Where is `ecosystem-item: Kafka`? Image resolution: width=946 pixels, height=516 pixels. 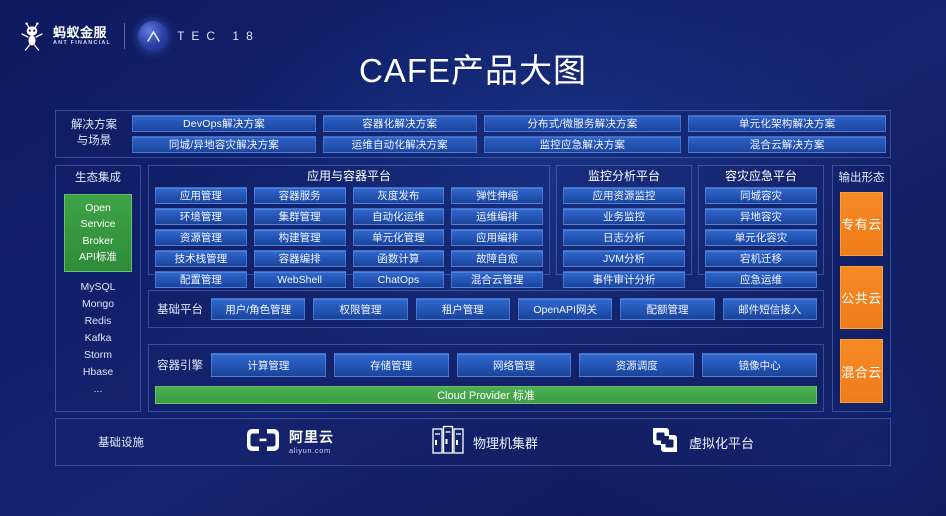
ecosystem-item: Kafka is located at coordinates (98, 338).